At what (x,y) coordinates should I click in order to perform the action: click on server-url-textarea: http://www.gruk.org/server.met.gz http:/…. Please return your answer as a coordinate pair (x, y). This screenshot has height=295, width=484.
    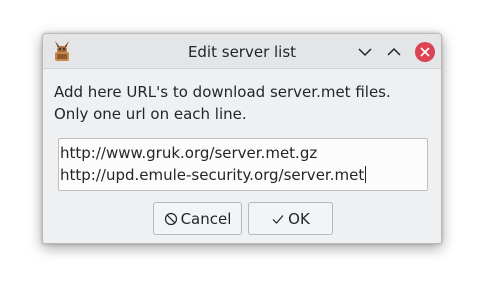
    Looking at the image, I should click on (243, 164).